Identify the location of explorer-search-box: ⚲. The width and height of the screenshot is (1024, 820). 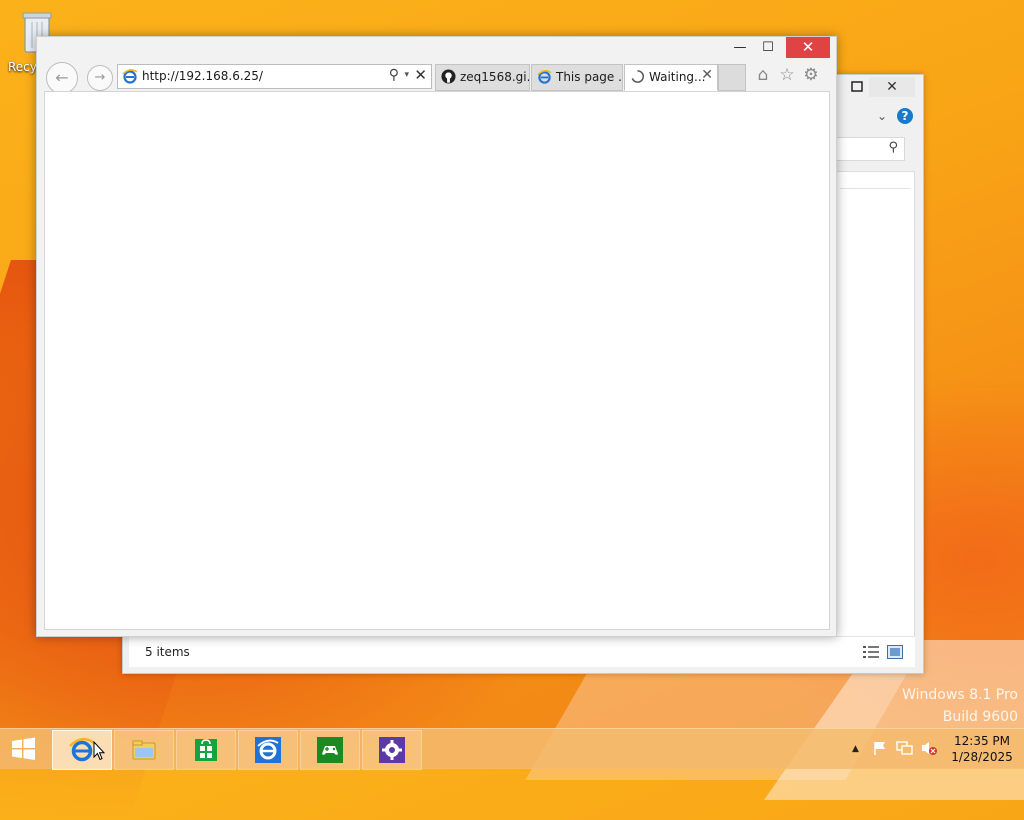
(869, 149).